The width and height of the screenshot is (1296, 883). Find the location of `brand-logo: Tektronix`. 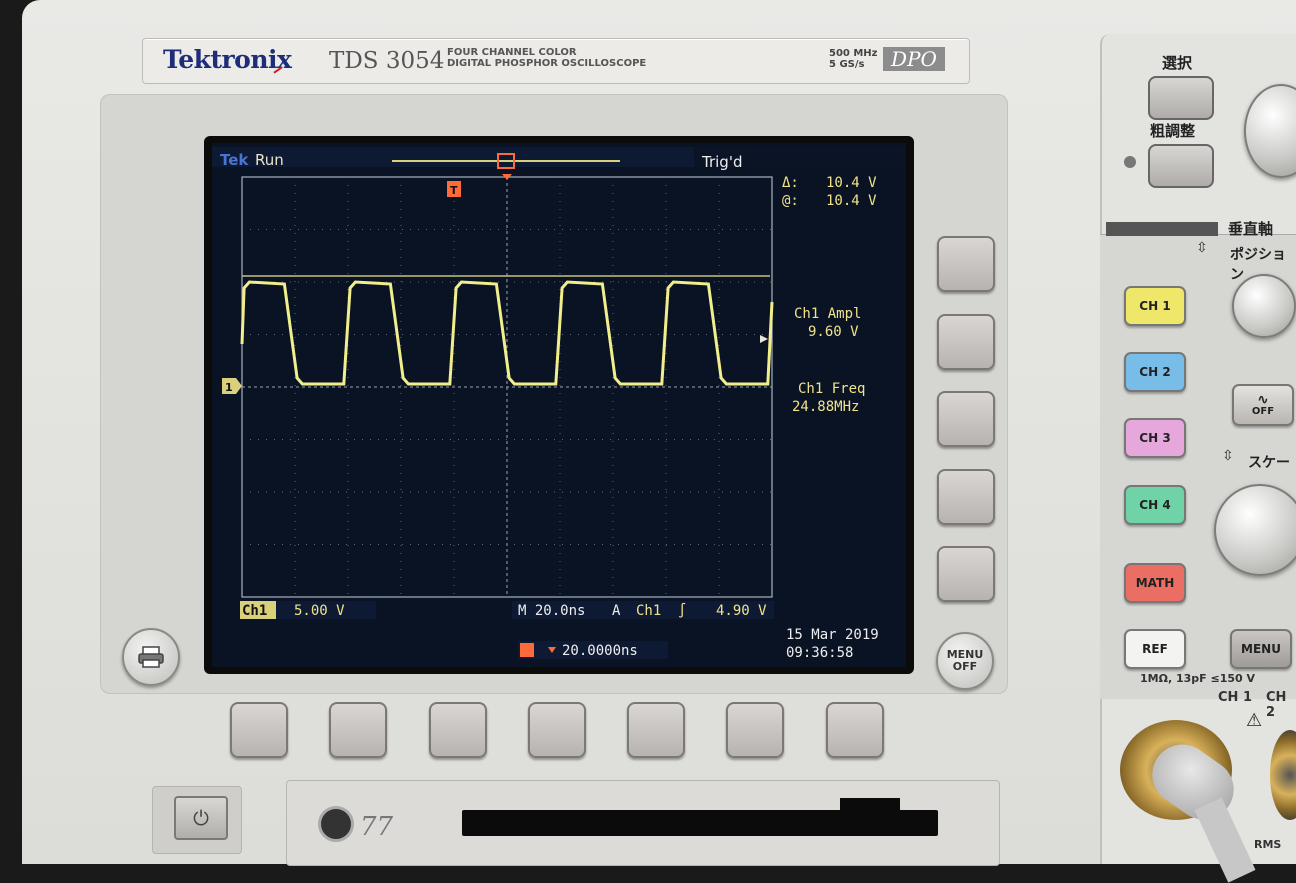

brand-logo: Tektronix is located at coordinates (227, 59).